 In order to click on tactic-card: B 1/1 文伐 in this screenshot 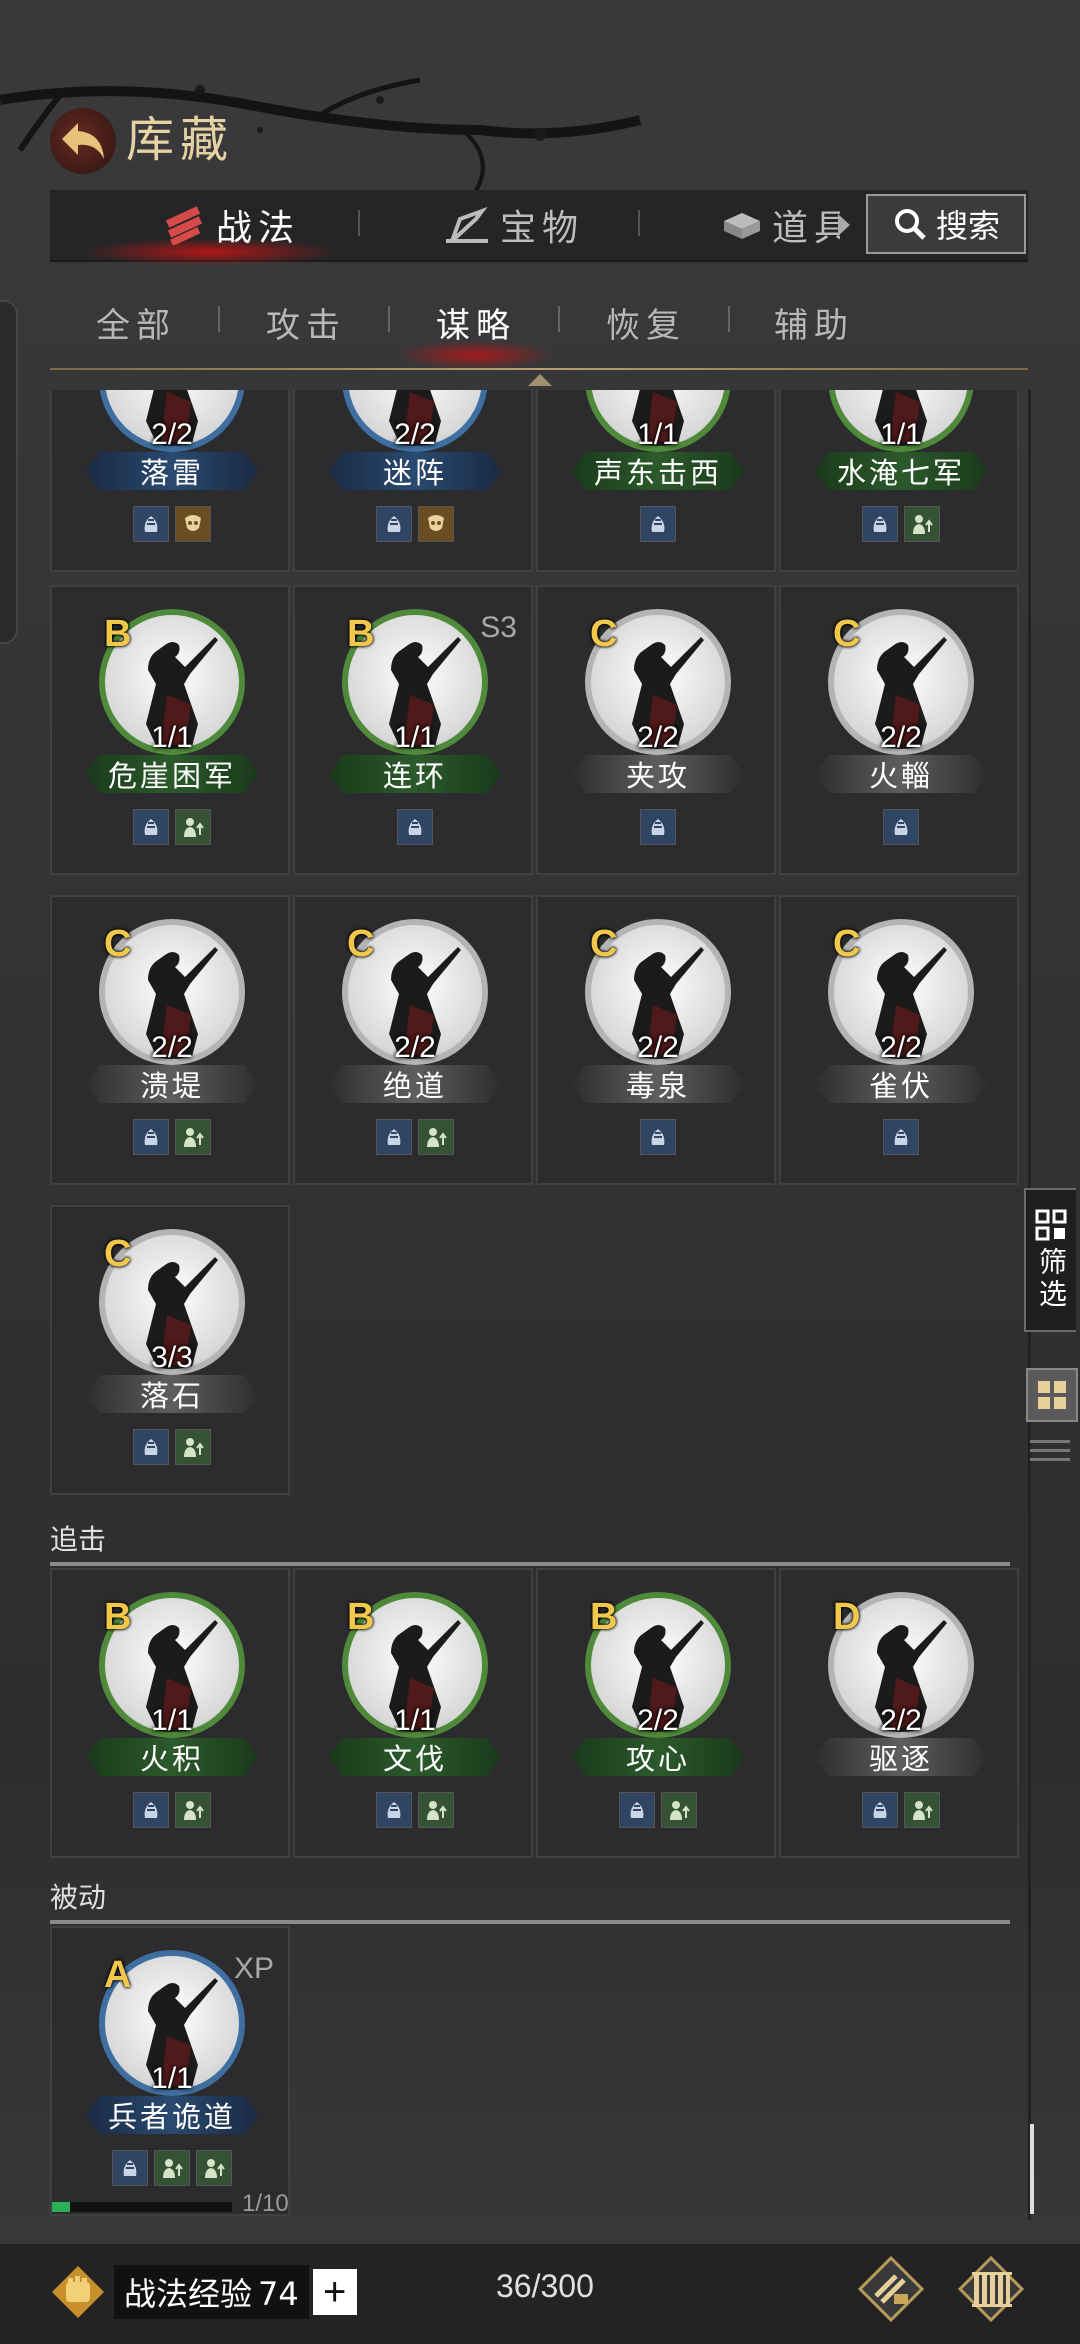, I will do `click(413, 1713)`.